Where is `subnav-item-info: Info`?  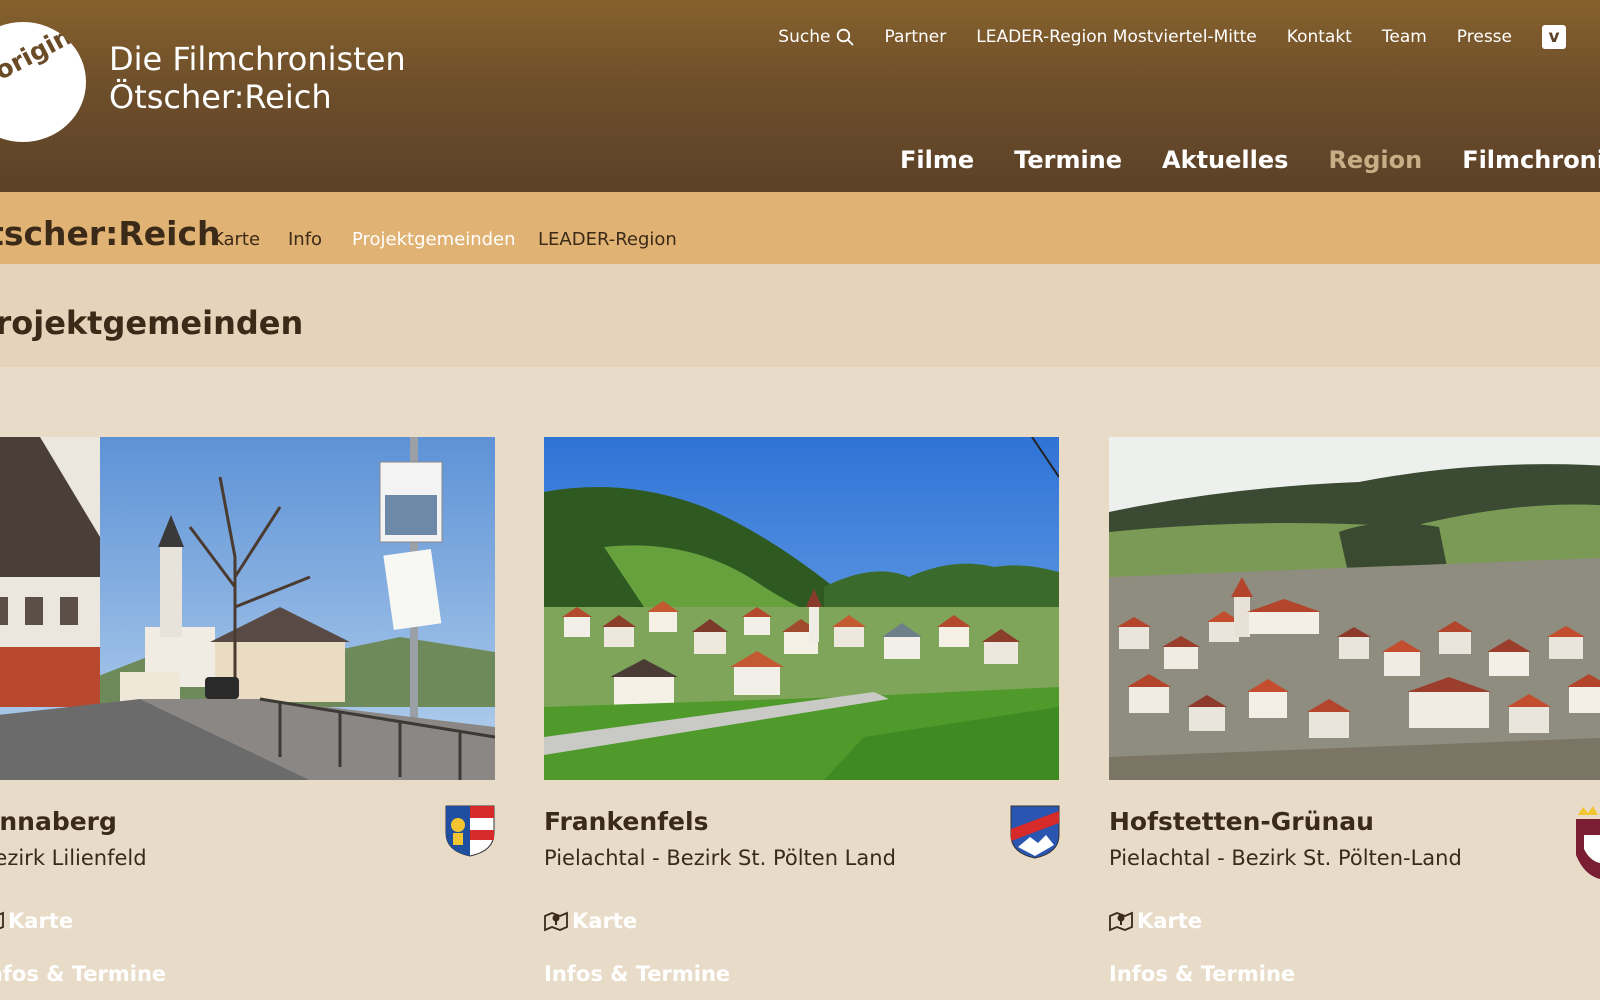
subnav-item-info: Info is located at coordinates (305, 239).